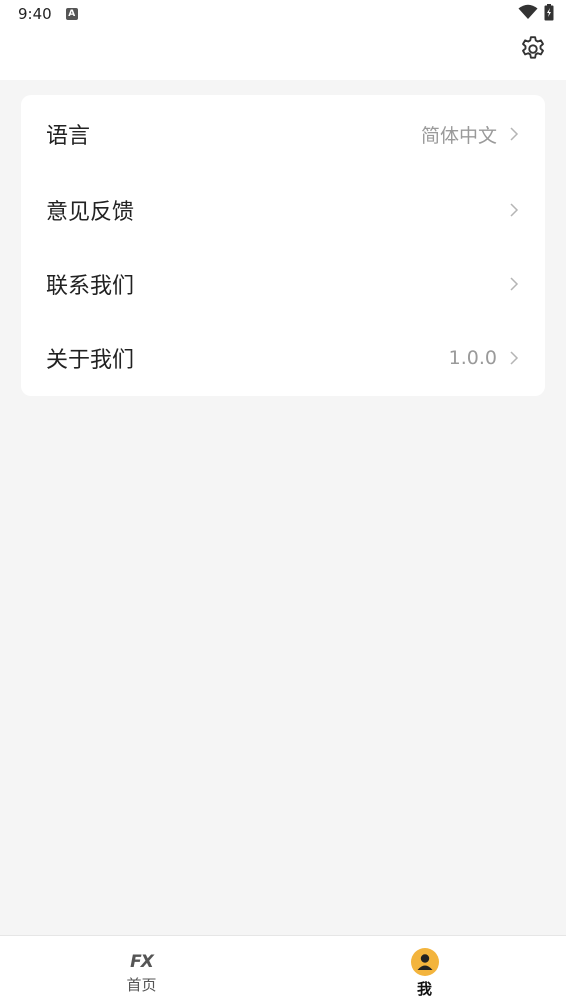  Describe the element at coordinates (424, 961) in the screenshot. I see `user-avatar-icon` at that location.